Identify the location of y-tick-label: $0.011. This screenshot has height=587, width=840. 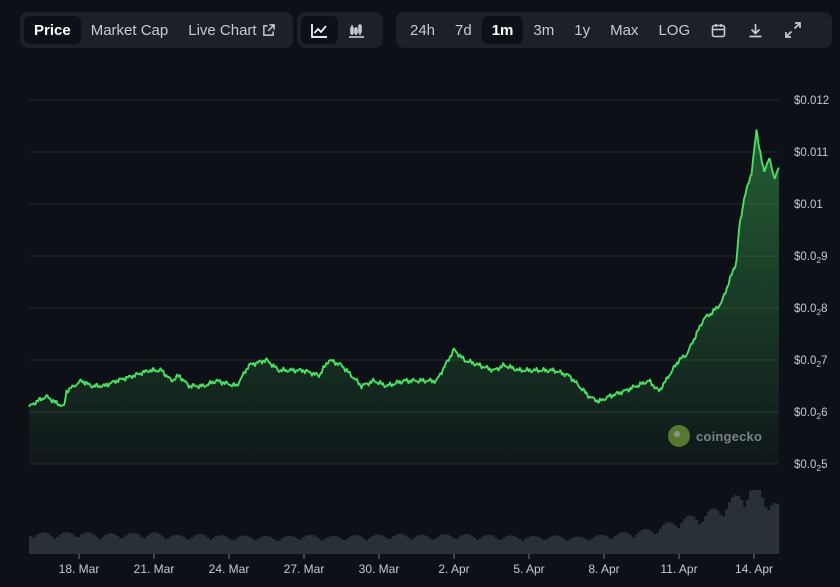
(811, 153).